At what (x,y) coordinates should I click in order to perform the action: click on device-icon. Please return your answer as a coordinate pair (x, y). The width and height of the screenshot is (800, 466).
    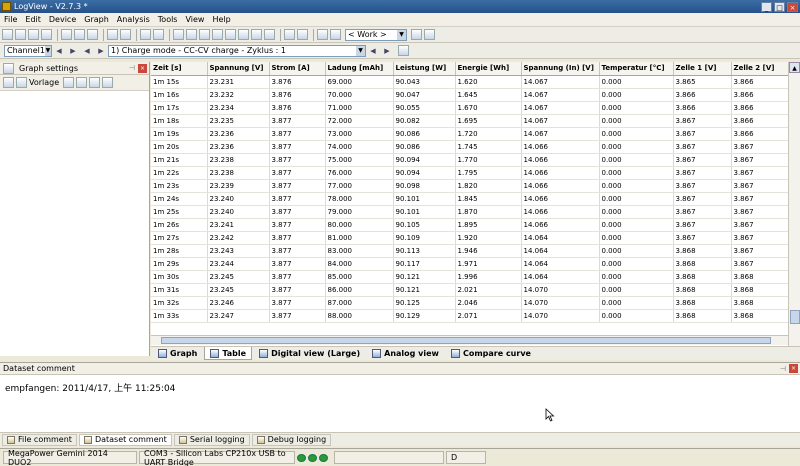
    Looking at the image, I should click on (112, 34).